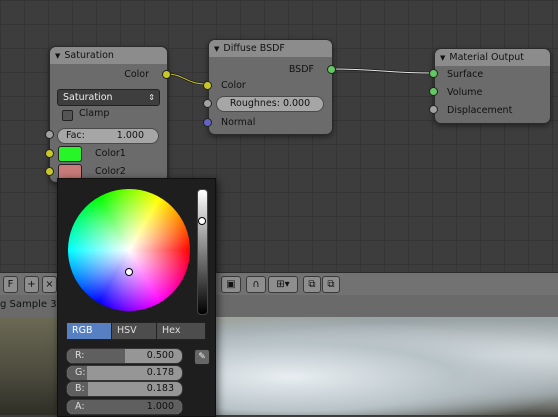 This screenshot has width=558, height=417. Describe the element at coordinates (31, 284) in the screenshot. I see `add-icon: +` at that location.